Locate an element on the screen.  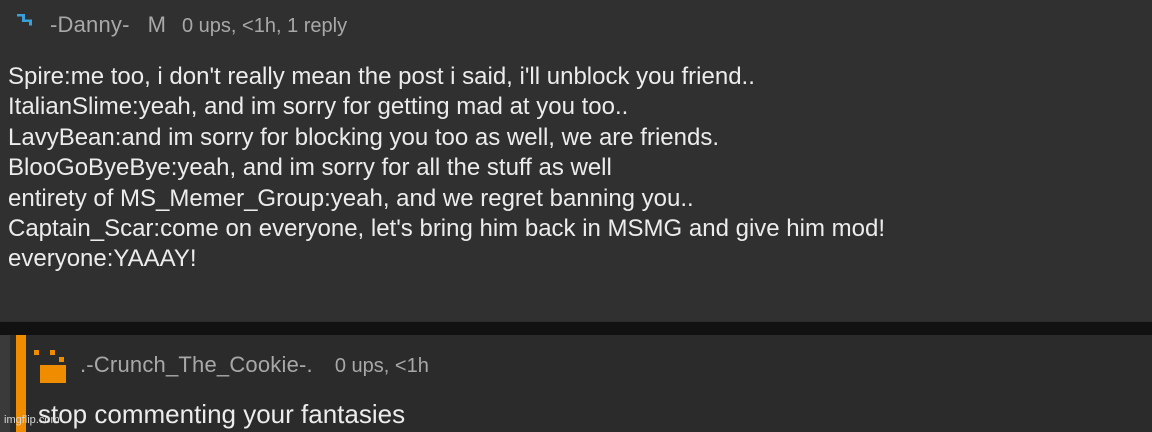
reply-body: stop commenting your fantasies is located at coordinates (222, 414).